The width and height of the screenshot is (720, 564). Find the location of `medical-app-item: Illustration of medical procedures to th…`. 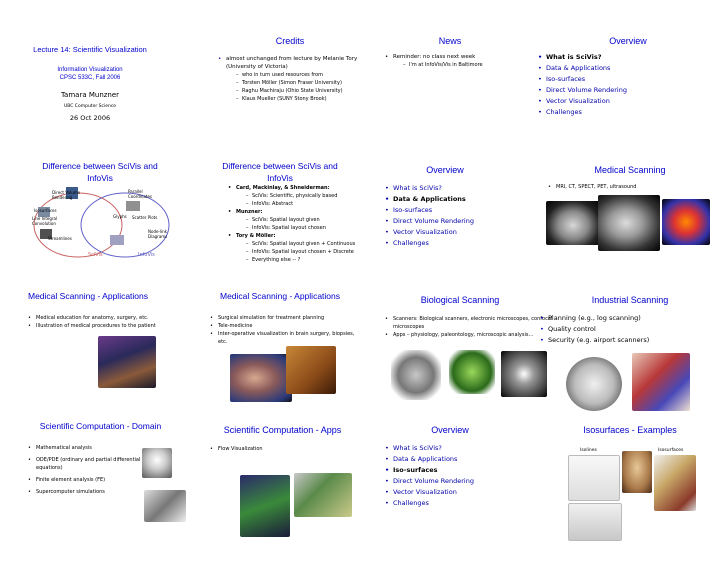

medical-app-item: Illustration of medical procedures to th… is located at coordinates (113, 326).